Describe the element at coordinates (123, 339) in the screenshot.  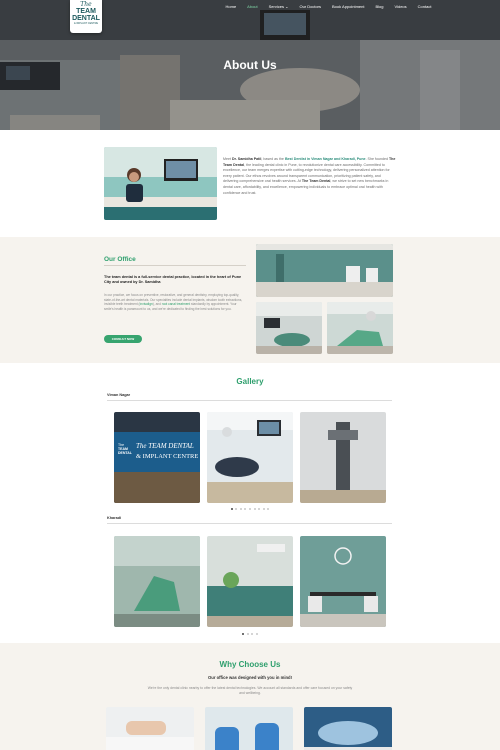
I see `consult-now-button: CONSULT NOW` at that location.